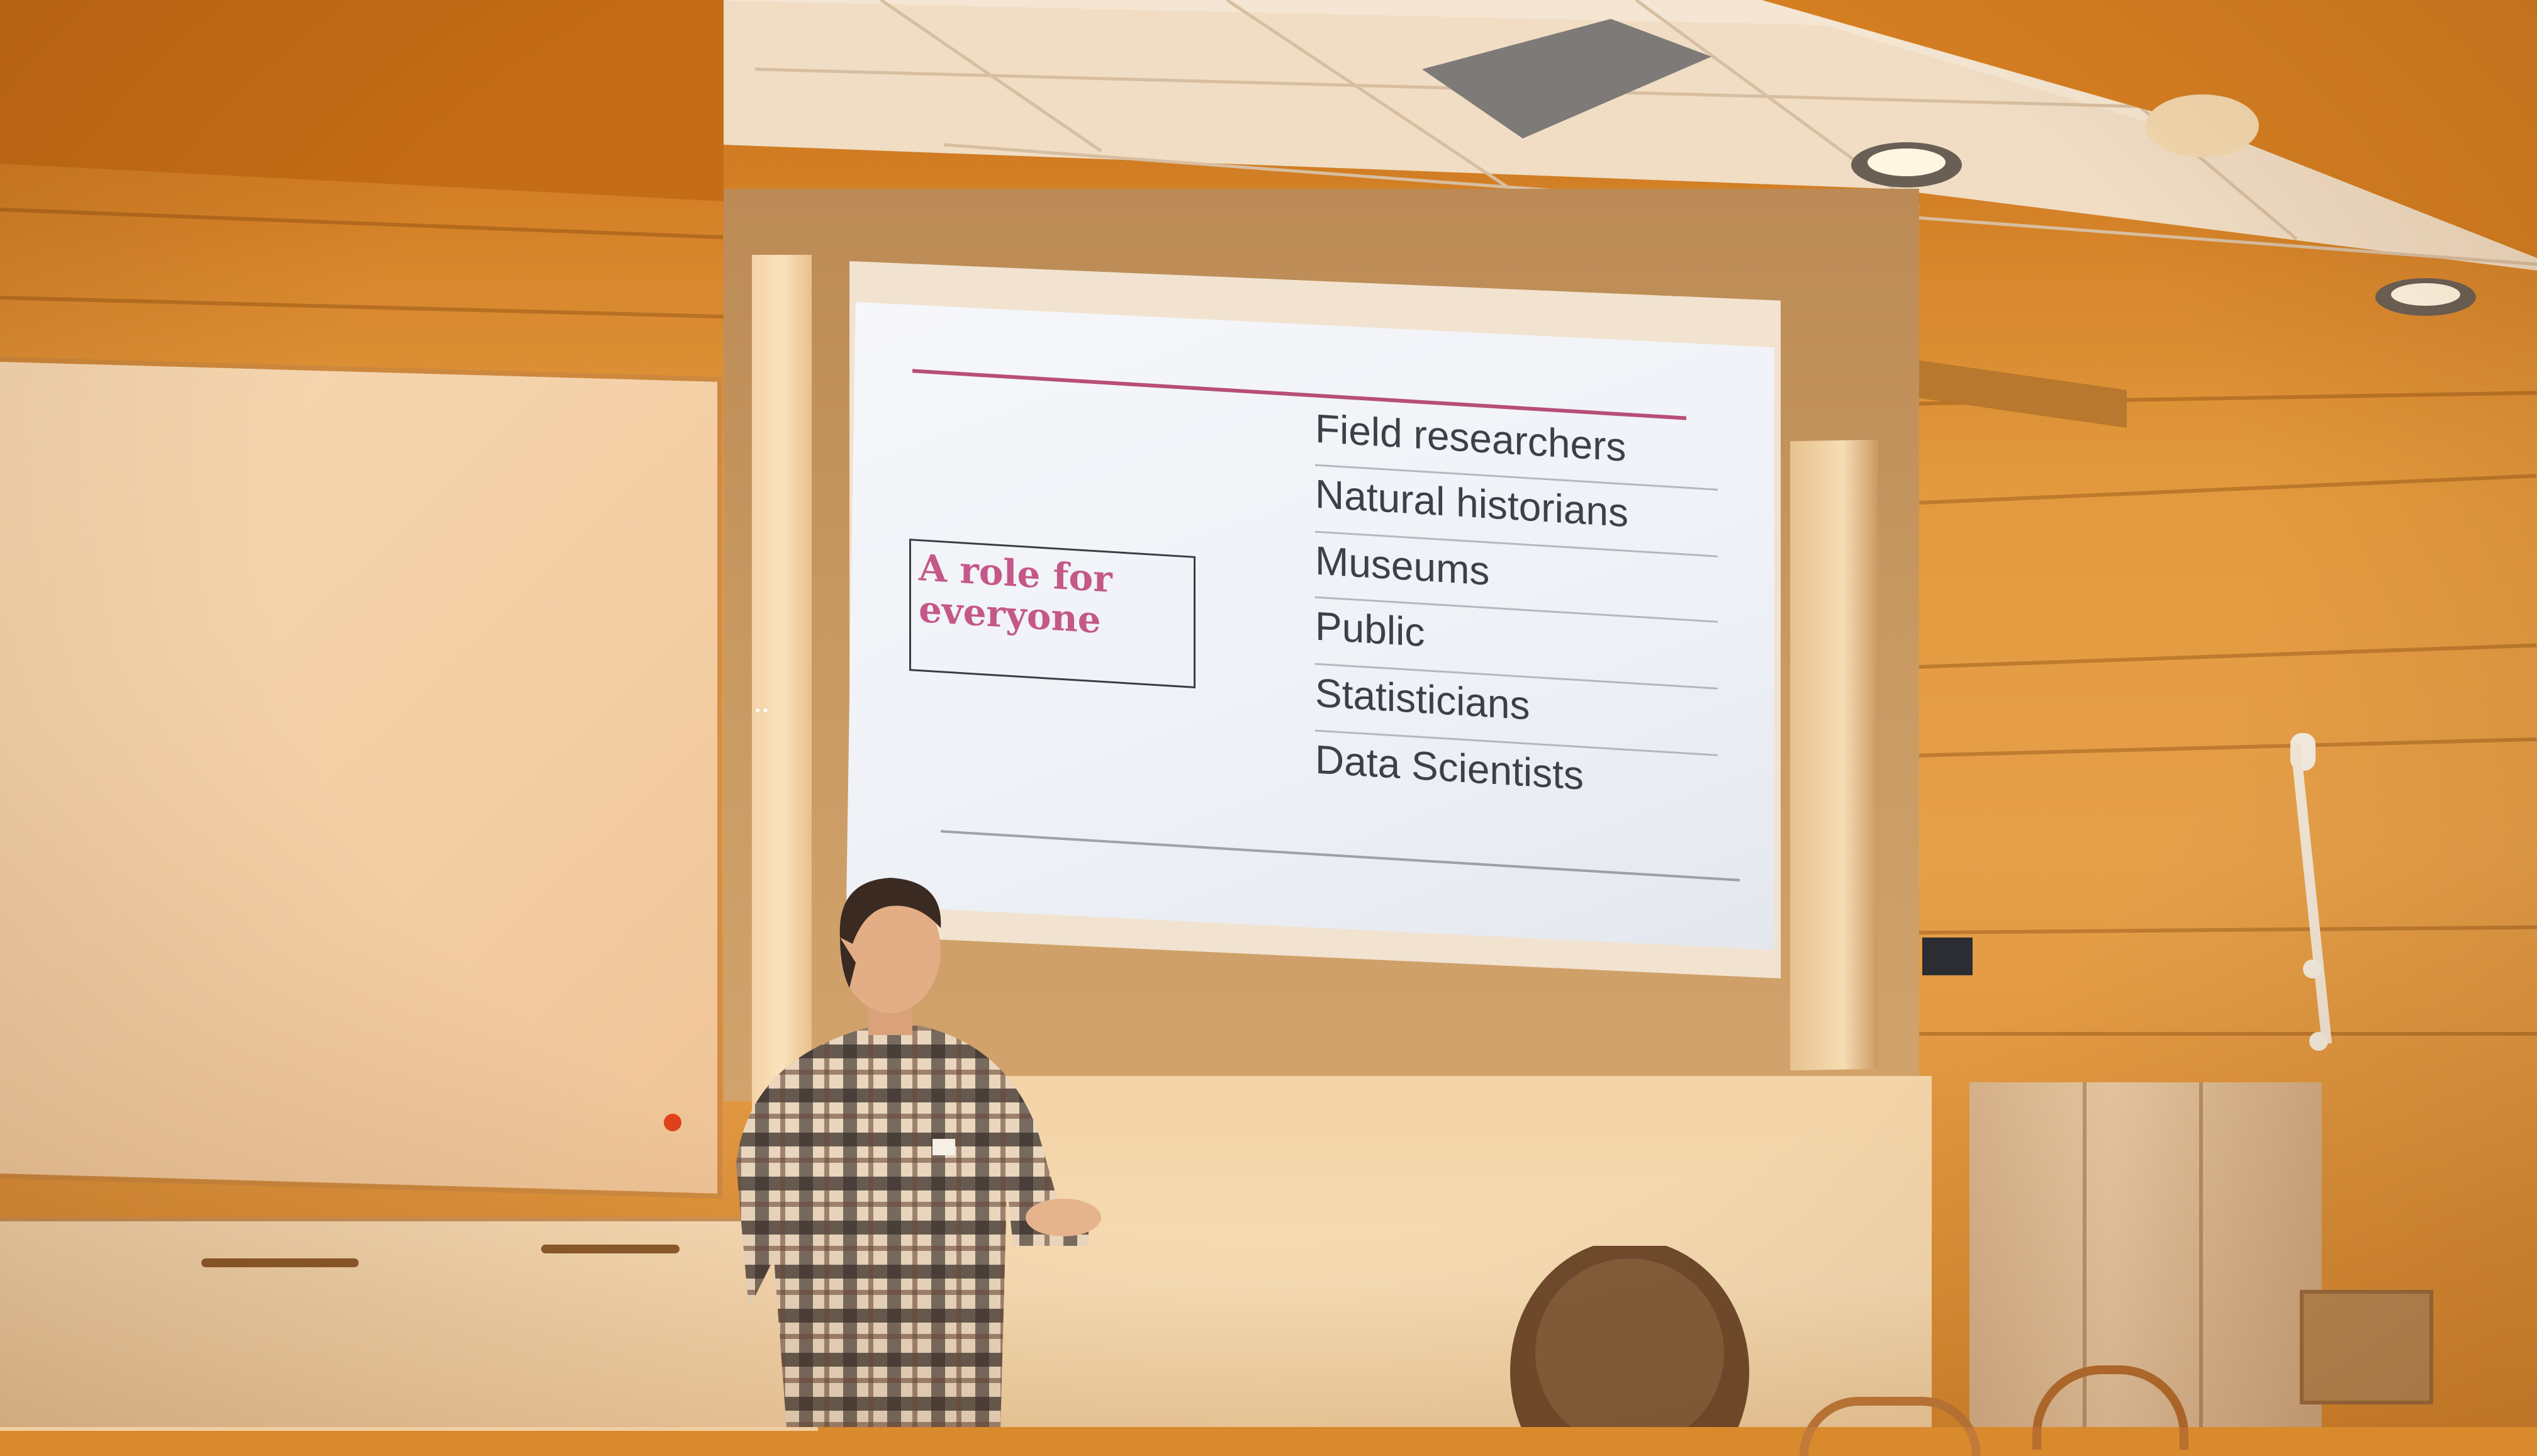 This screenshot has height=1456, width=2537. What do you see at coordinates (1444, 1251) in the screenshot?
I see `lower-whiteboard-panel` at bounding box center [1444, 1251].